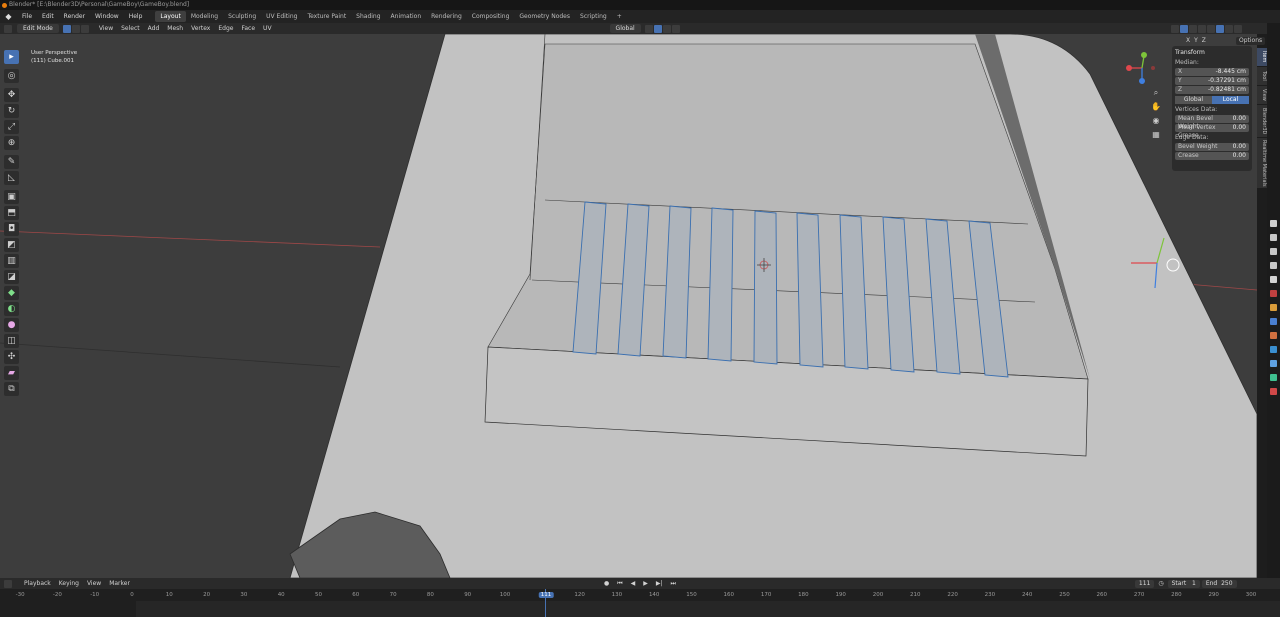 The width and height of the screenshot is (1280, 617). Describe the element at coordinates (1212, 131) in the screenshot. I see `mean-vertex-crease-field: Mean Vertex Crease 0.00` at that location.